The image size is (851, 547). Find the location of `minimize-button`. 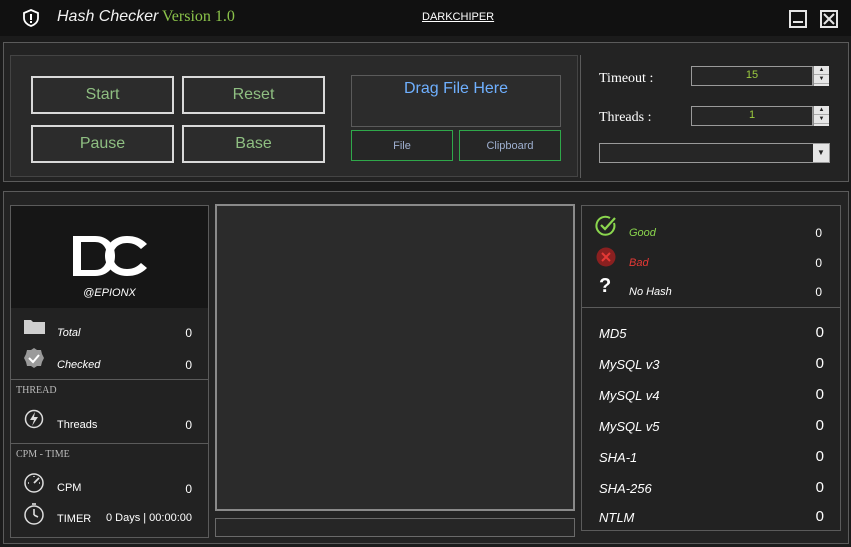

minimize-button is located at coordinates (798, 19).